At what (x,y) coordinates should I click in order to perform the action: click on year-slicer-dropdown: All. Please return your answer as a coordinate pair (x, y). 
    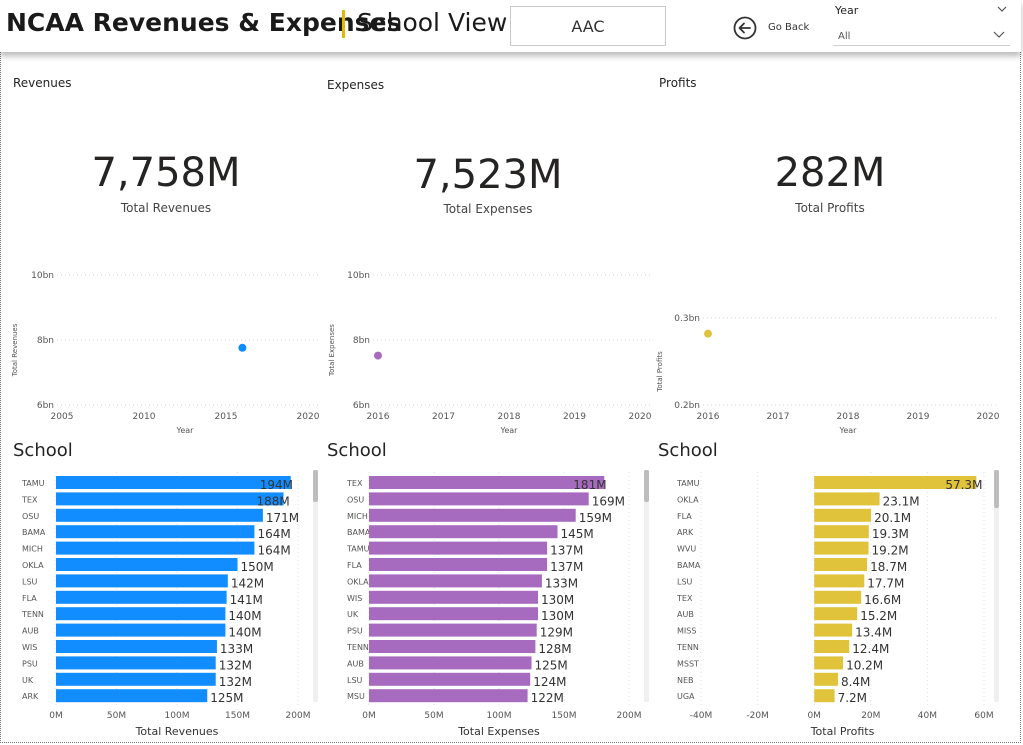
    Looking at the image, I should click on (921, 36).